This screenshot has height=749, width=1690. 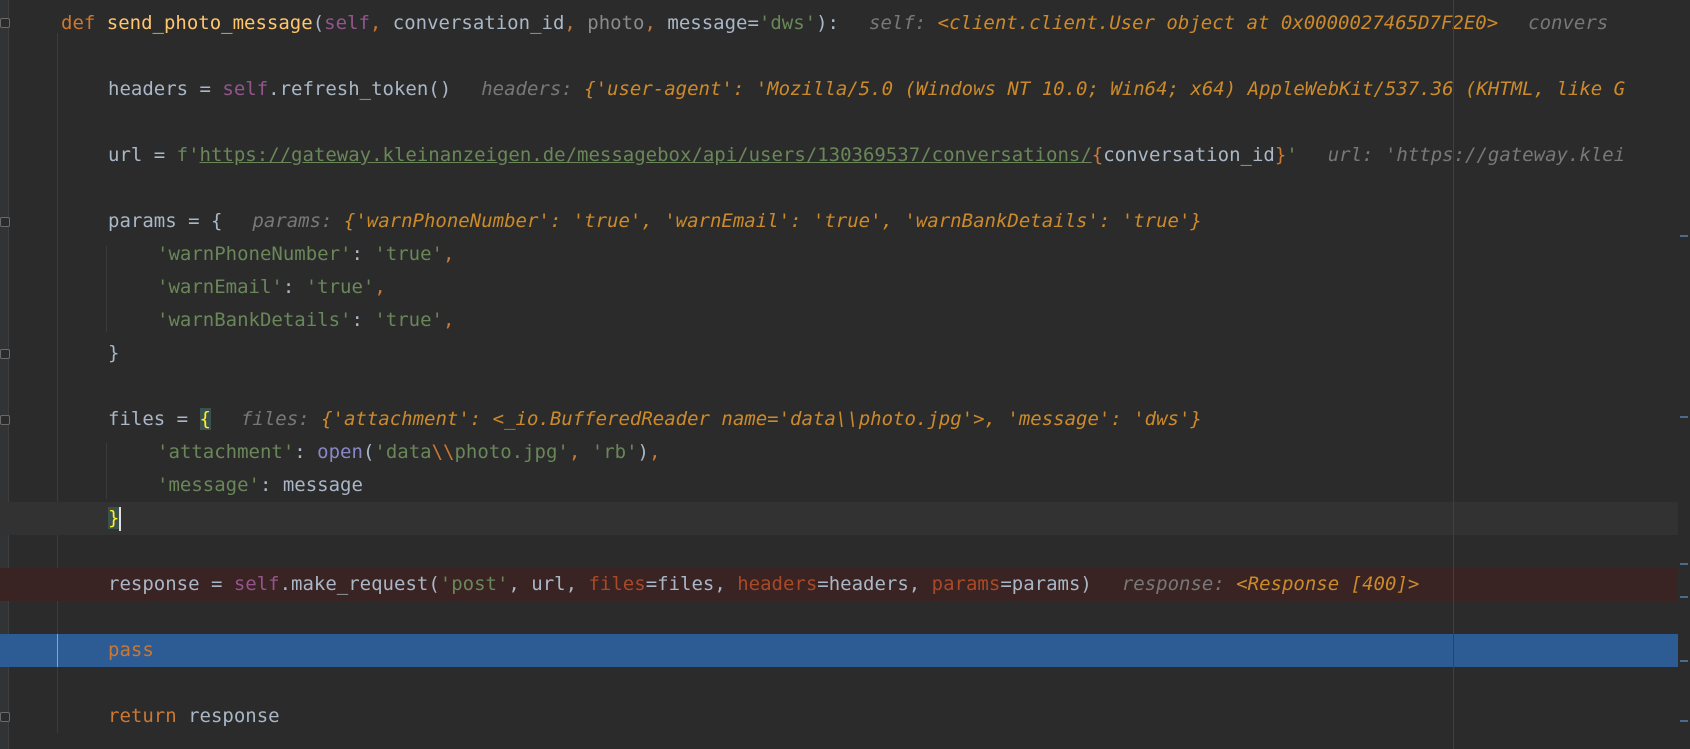 What do you see at coordinates (1505, 155) in the screenshot?
I see `inline-hint-value: 'https://gateway.klei` at bounding box center [1505, 155].